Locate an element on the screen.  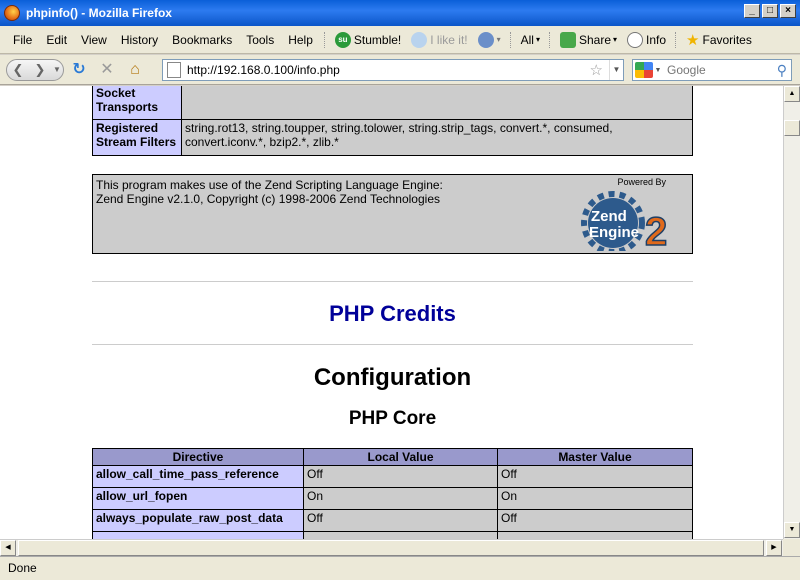
table-key-cell: Socket Transports is located at coordinates (137, 103).